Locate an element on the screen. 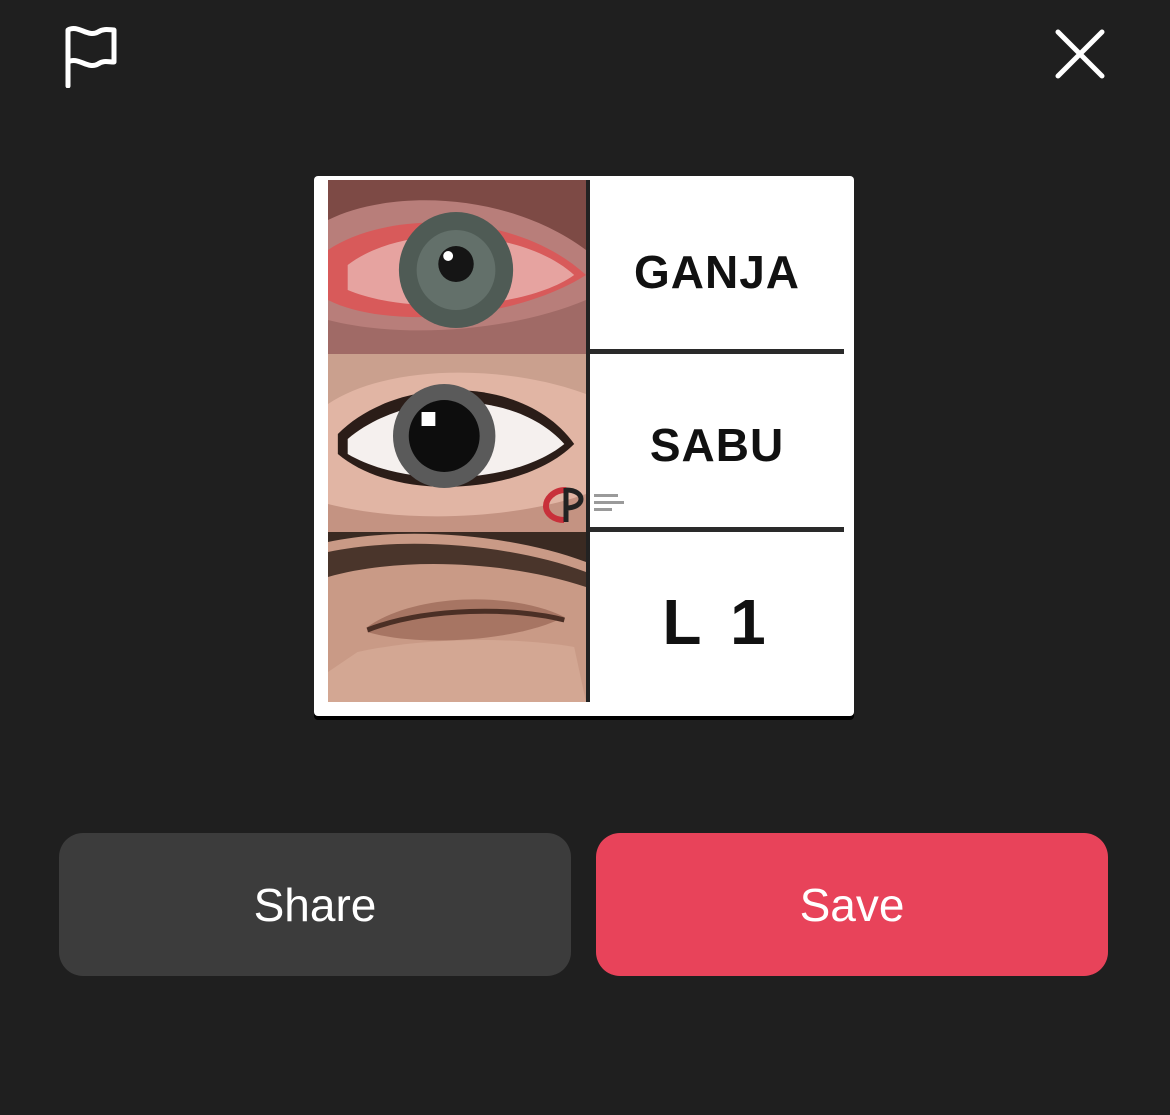  save-button-label: Save is located at coordinates (852, 904).